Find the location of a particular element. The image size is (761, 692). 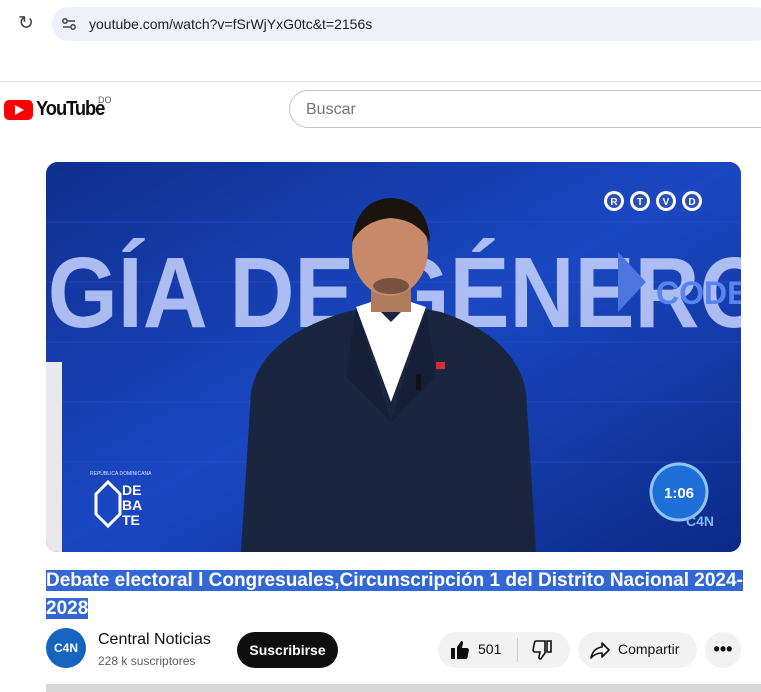

timer-text: 1:06 is located at coordinates (679, 493).